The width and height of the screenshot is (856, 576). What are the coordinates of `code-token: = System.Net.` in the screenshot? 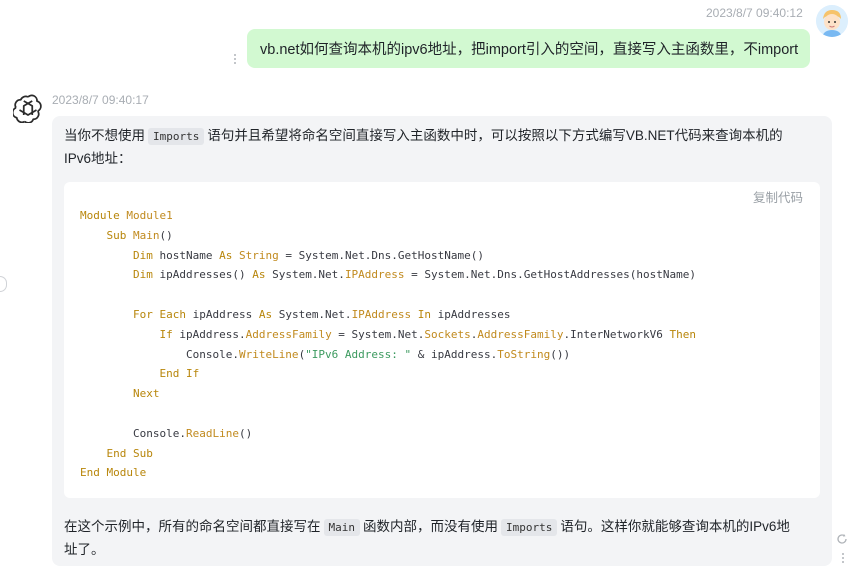 It's located at (378, 334).